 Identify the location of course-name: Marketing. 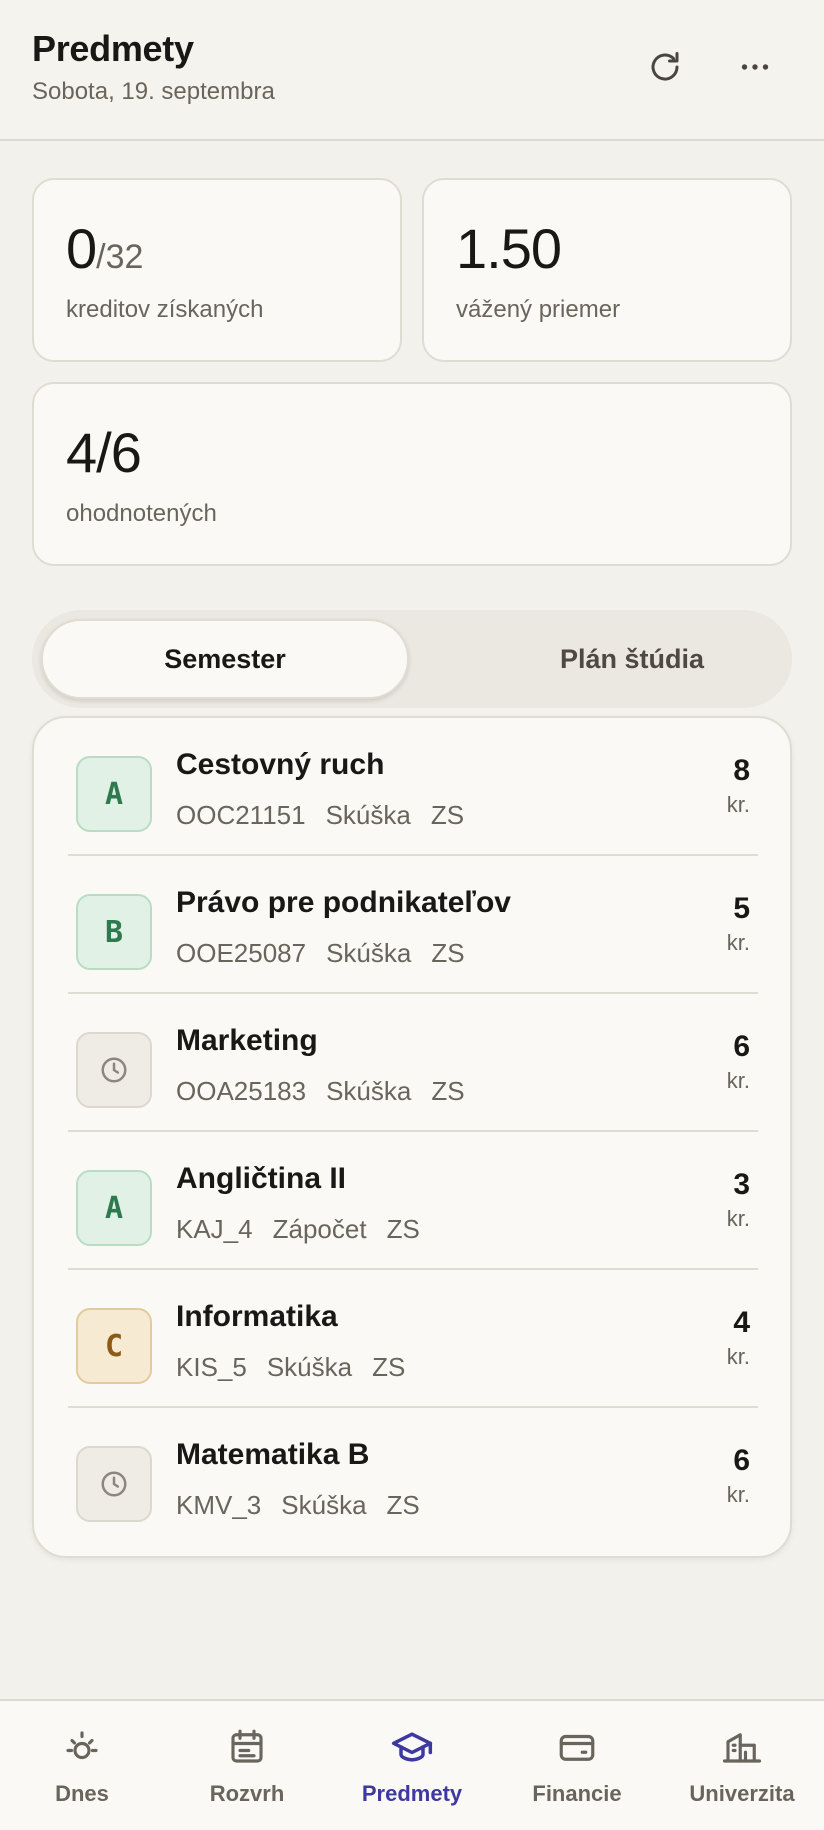
(247, 1040).